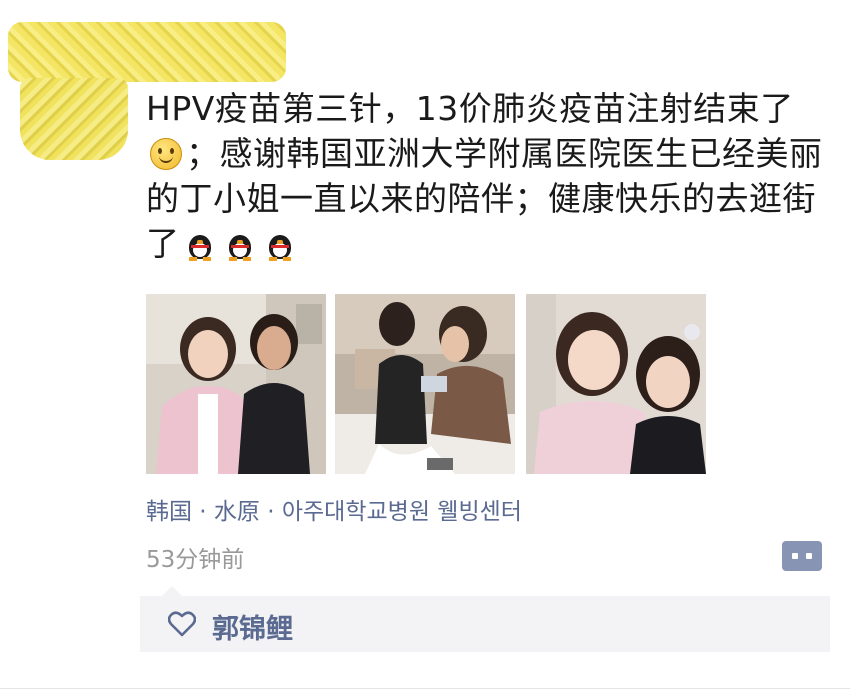  I want to click on liker-name: 郭锦鲤, so click(252, 626).